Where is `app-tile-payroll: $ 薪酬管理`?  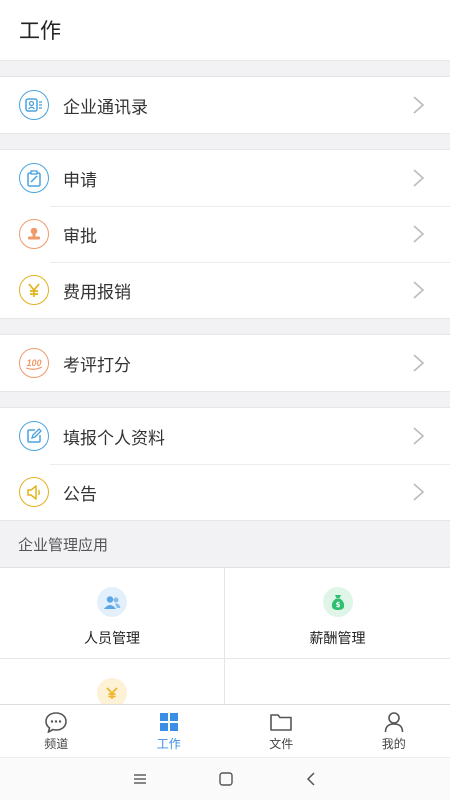 app-tile-payroll: $ 薪酬管理 is located at coordinates (337, 613).